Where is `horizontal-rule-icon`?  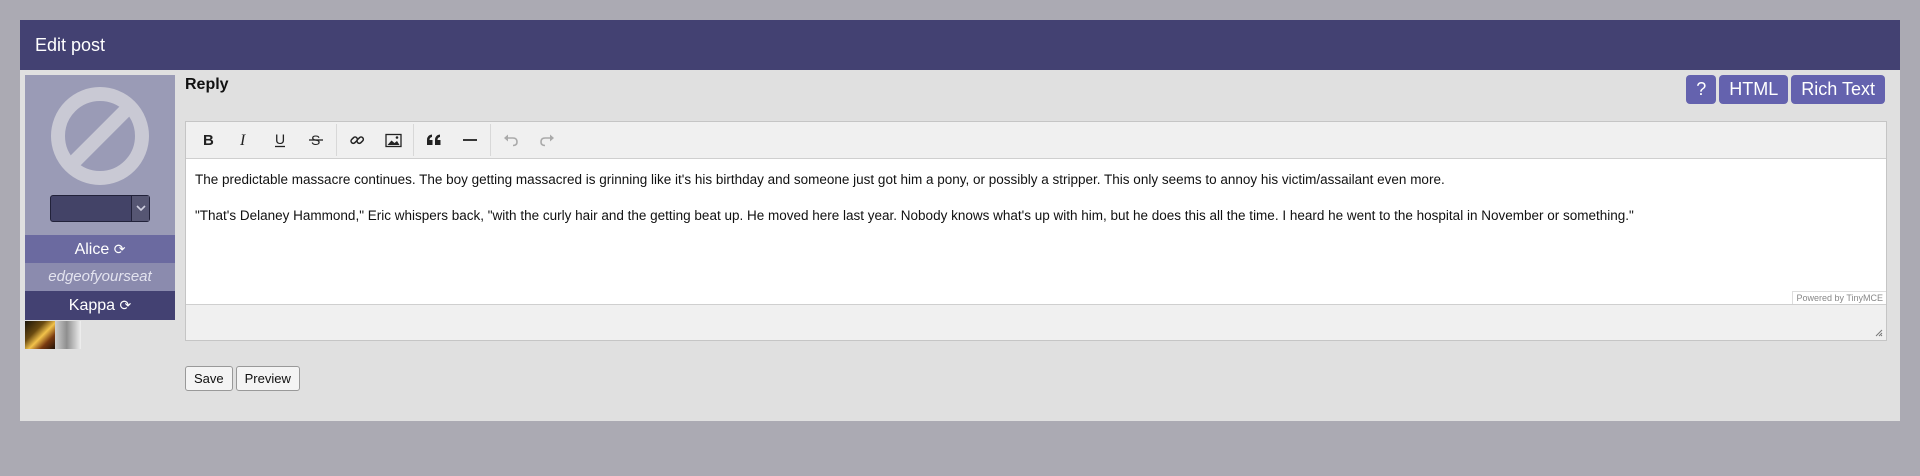 horizontal-rule-icon is located at coordinates (470, 140).